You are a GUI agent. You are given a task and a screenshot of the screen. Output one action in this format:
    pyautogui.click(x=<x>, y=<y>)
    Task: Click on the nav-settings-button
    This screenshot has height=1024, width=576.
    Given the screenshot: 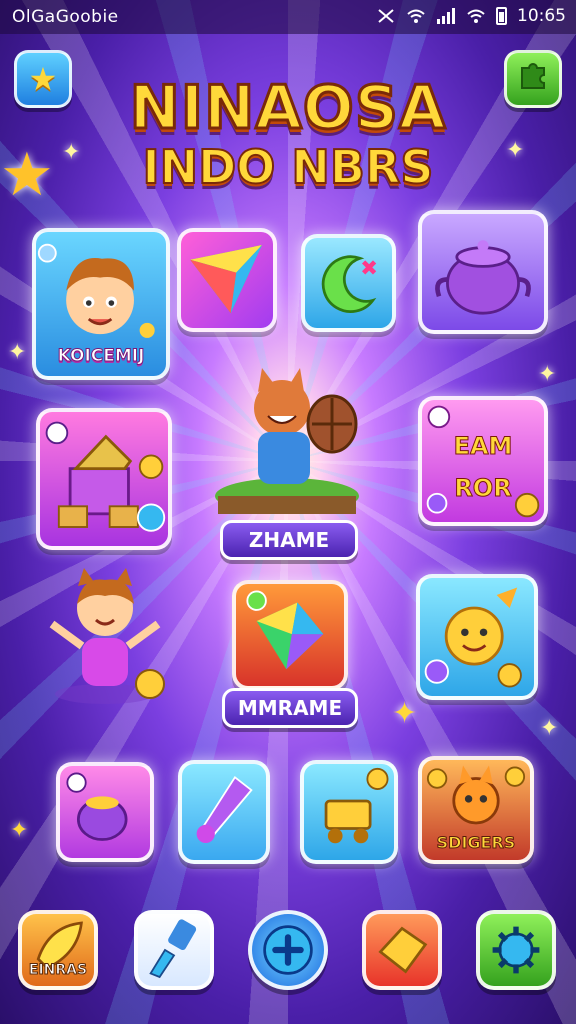 What is the action you would take?
    pyautogui.click(x=516, y=950)
    